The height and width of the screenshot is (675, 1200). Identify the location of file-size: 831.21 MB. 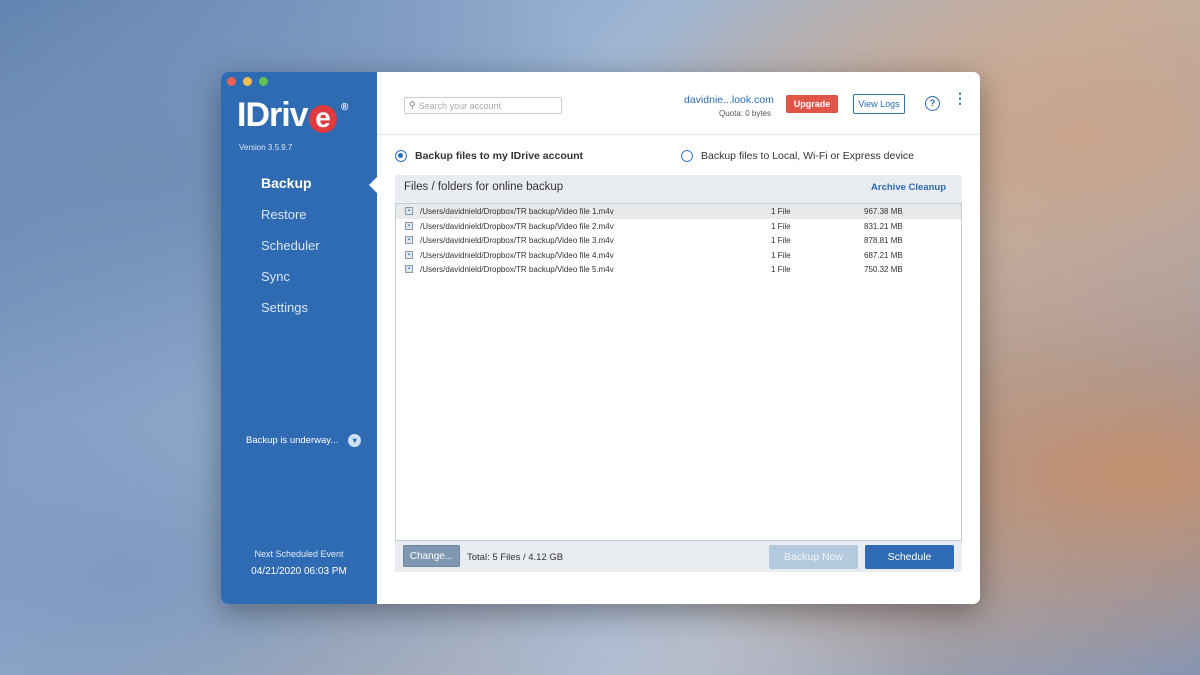
(883, 226).